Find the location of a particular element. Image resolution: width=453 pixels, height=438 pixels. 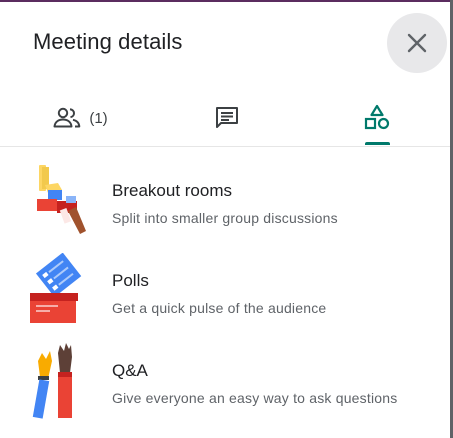

activity-name: Polls is located at coordinates (130, 280).